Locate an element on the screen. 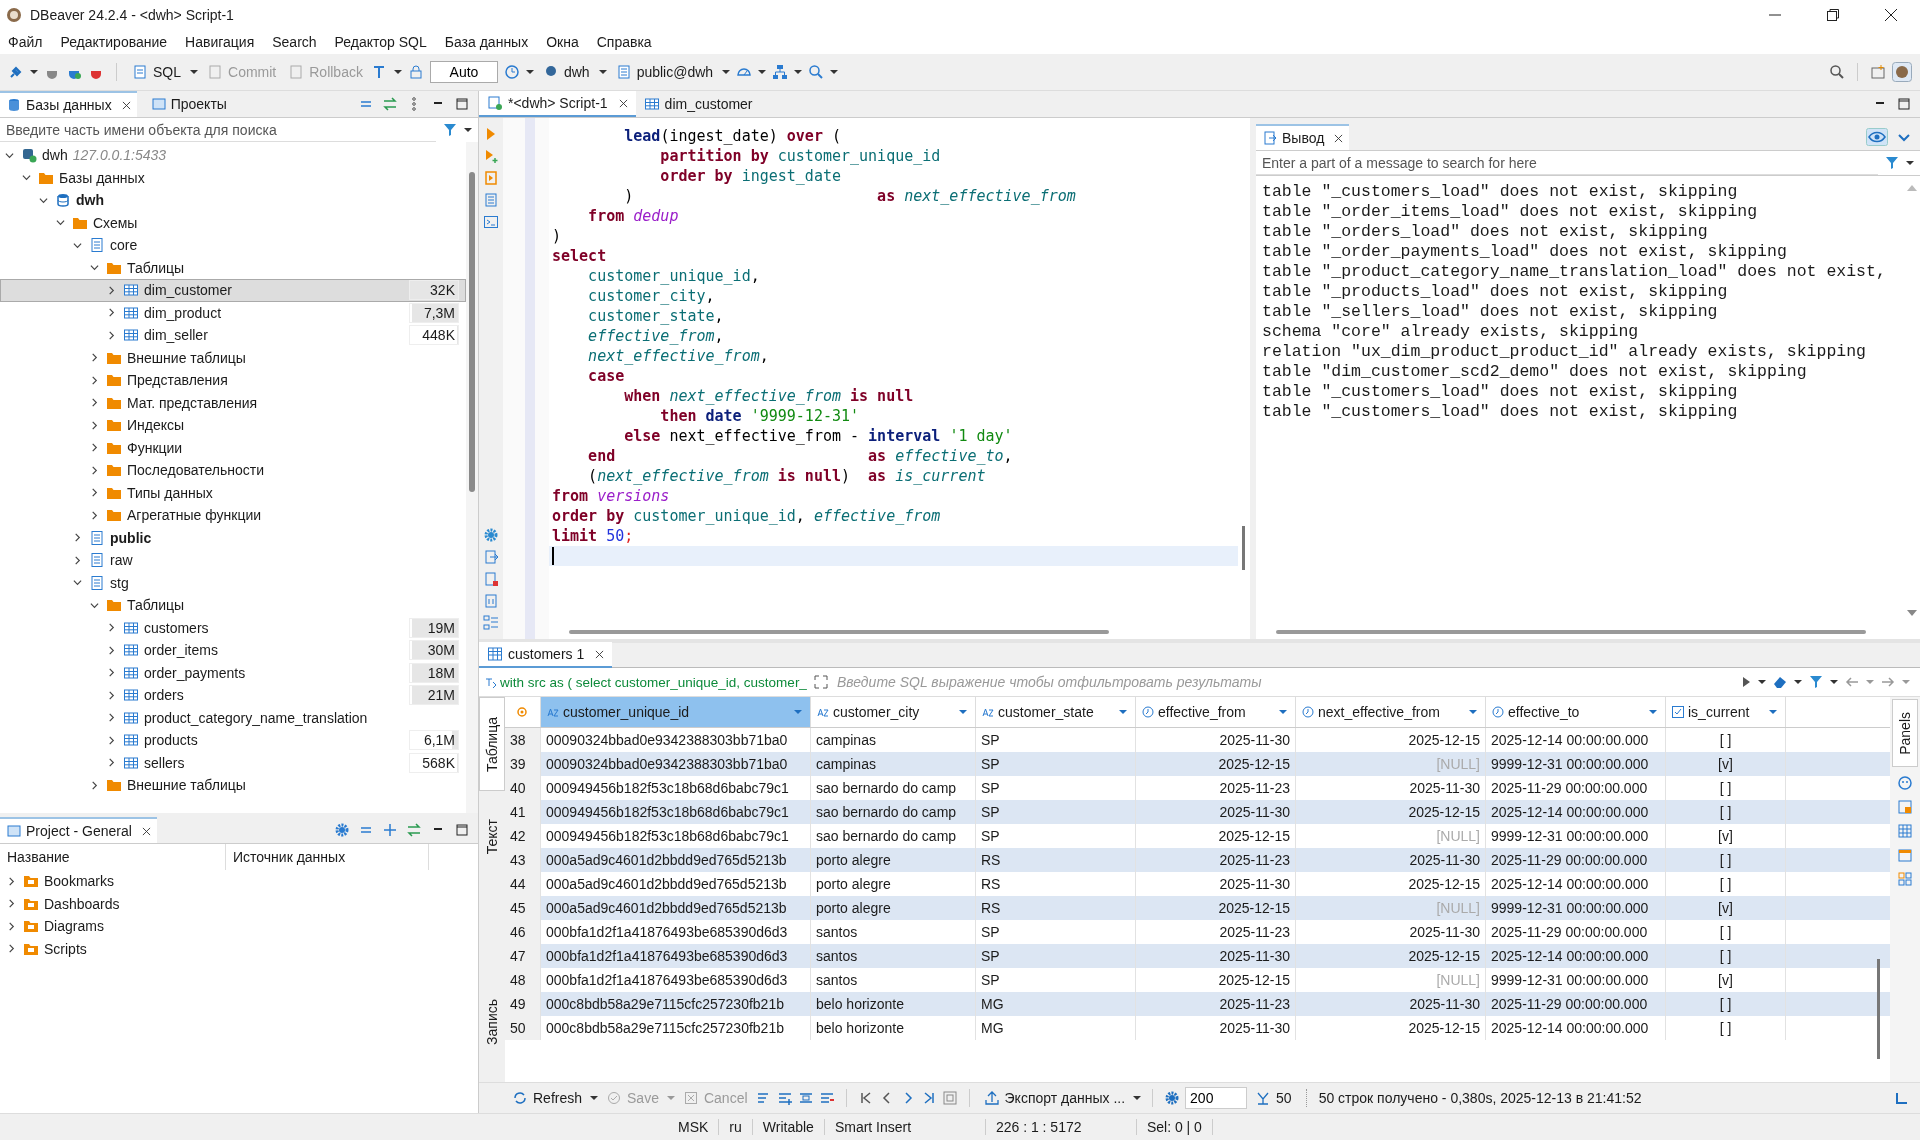 Image resolution: width=1920 pixels, height=1140 pixels. transaction-mode-button: Auto is located at coordinates (463, 72).